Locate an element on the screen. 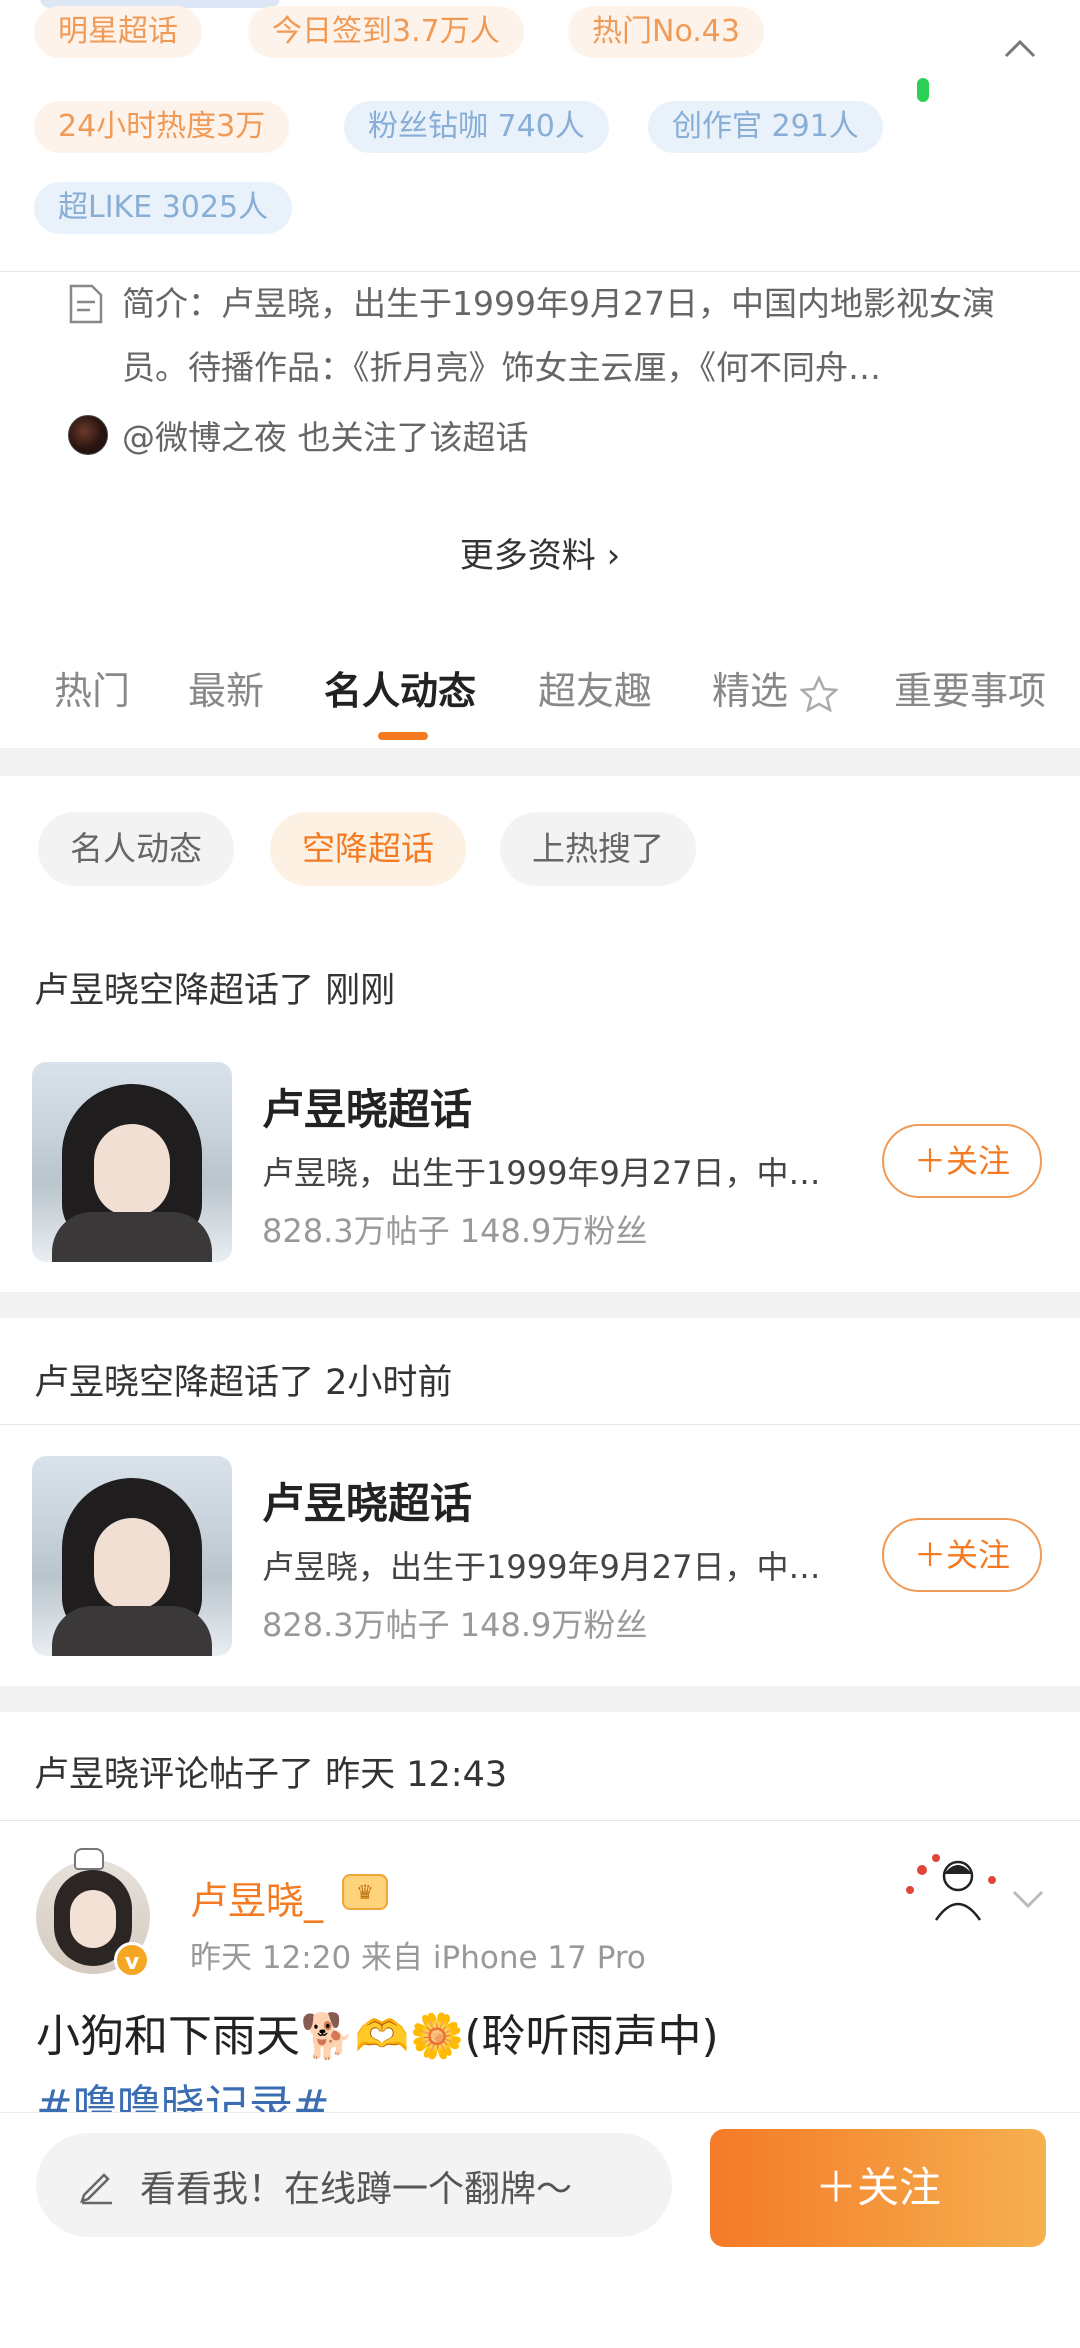  sticker-icon is located at coordinates (951, 1887).